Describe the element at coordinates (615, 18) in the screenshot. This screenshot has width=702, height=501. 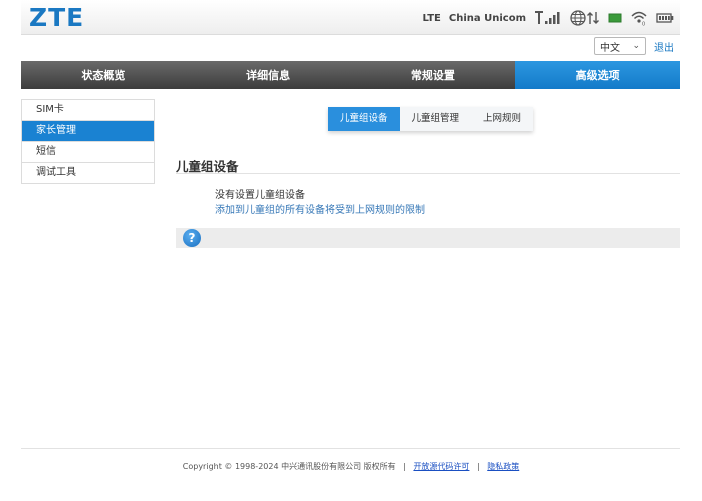
I see `sim-icon` at that location.